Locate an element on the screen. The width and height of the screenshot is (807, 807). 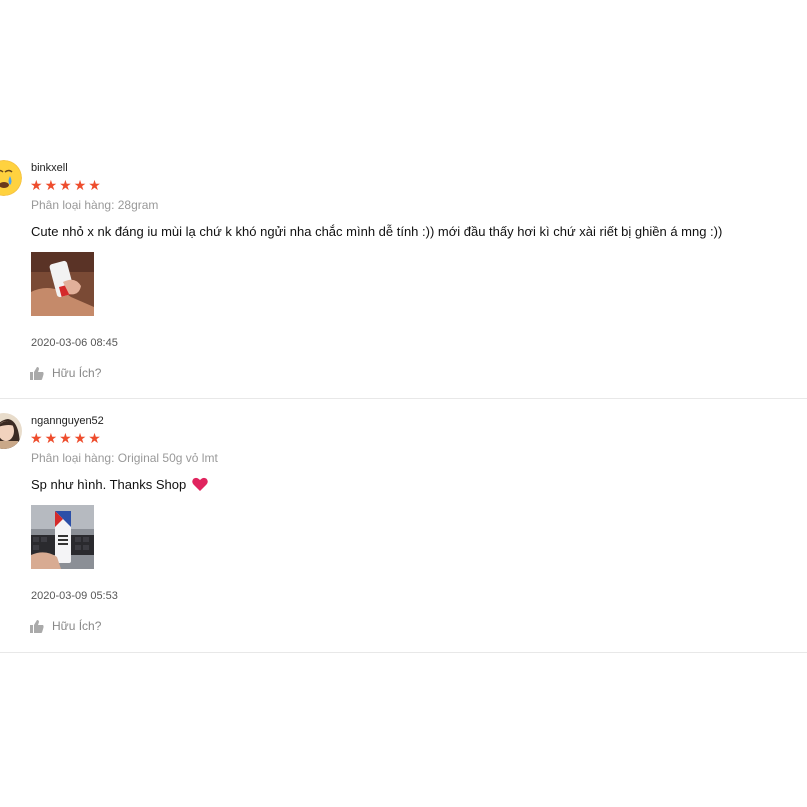
review-comment: Sp như hình. Thanks Shop is located at coordinates (109, 484).